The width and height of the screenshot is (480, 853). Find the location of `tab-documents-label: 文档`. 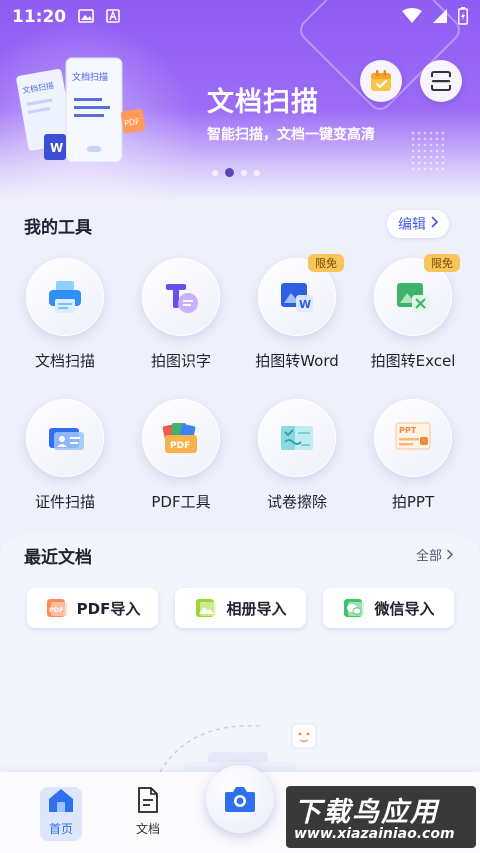

tab-documents-label: 文档 is located at coordinates (147, 829).